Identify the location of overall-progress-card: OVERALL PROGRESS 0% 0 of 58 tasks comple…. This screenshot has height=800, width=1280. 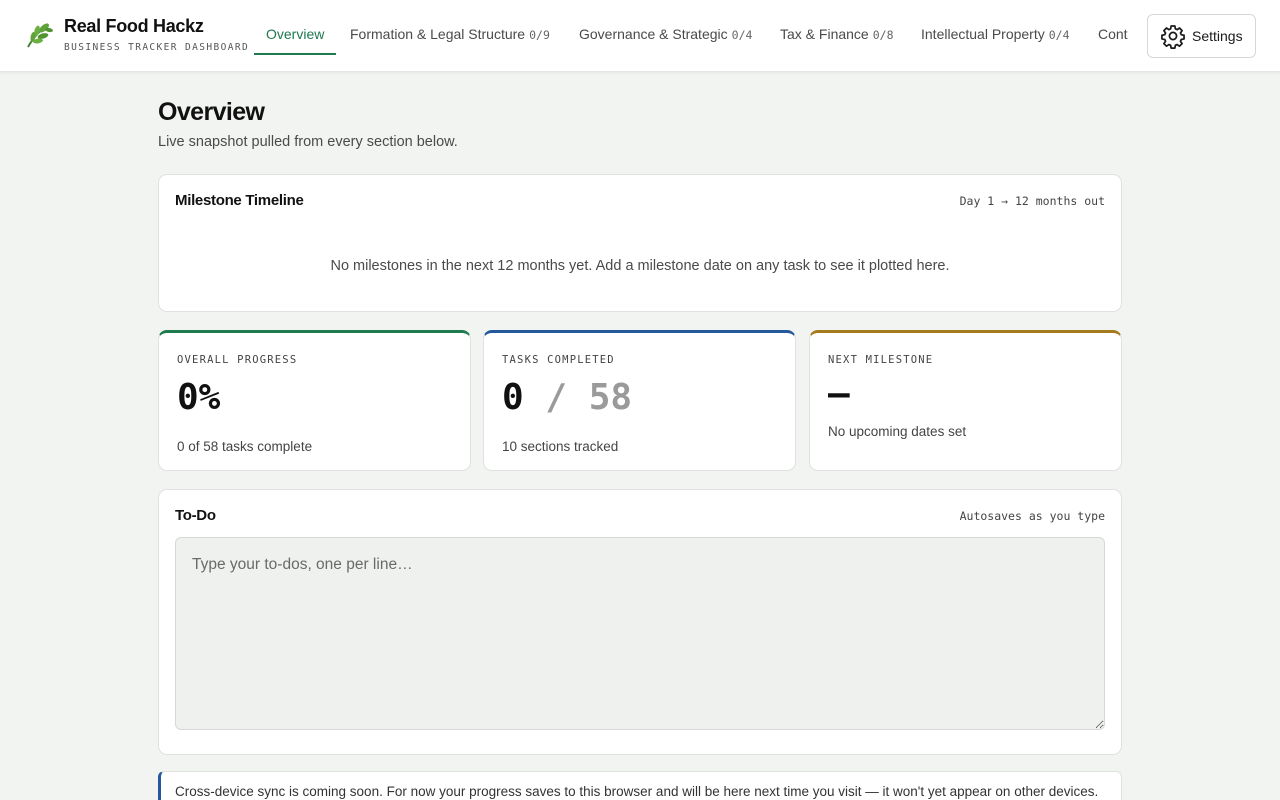
(314, 400).